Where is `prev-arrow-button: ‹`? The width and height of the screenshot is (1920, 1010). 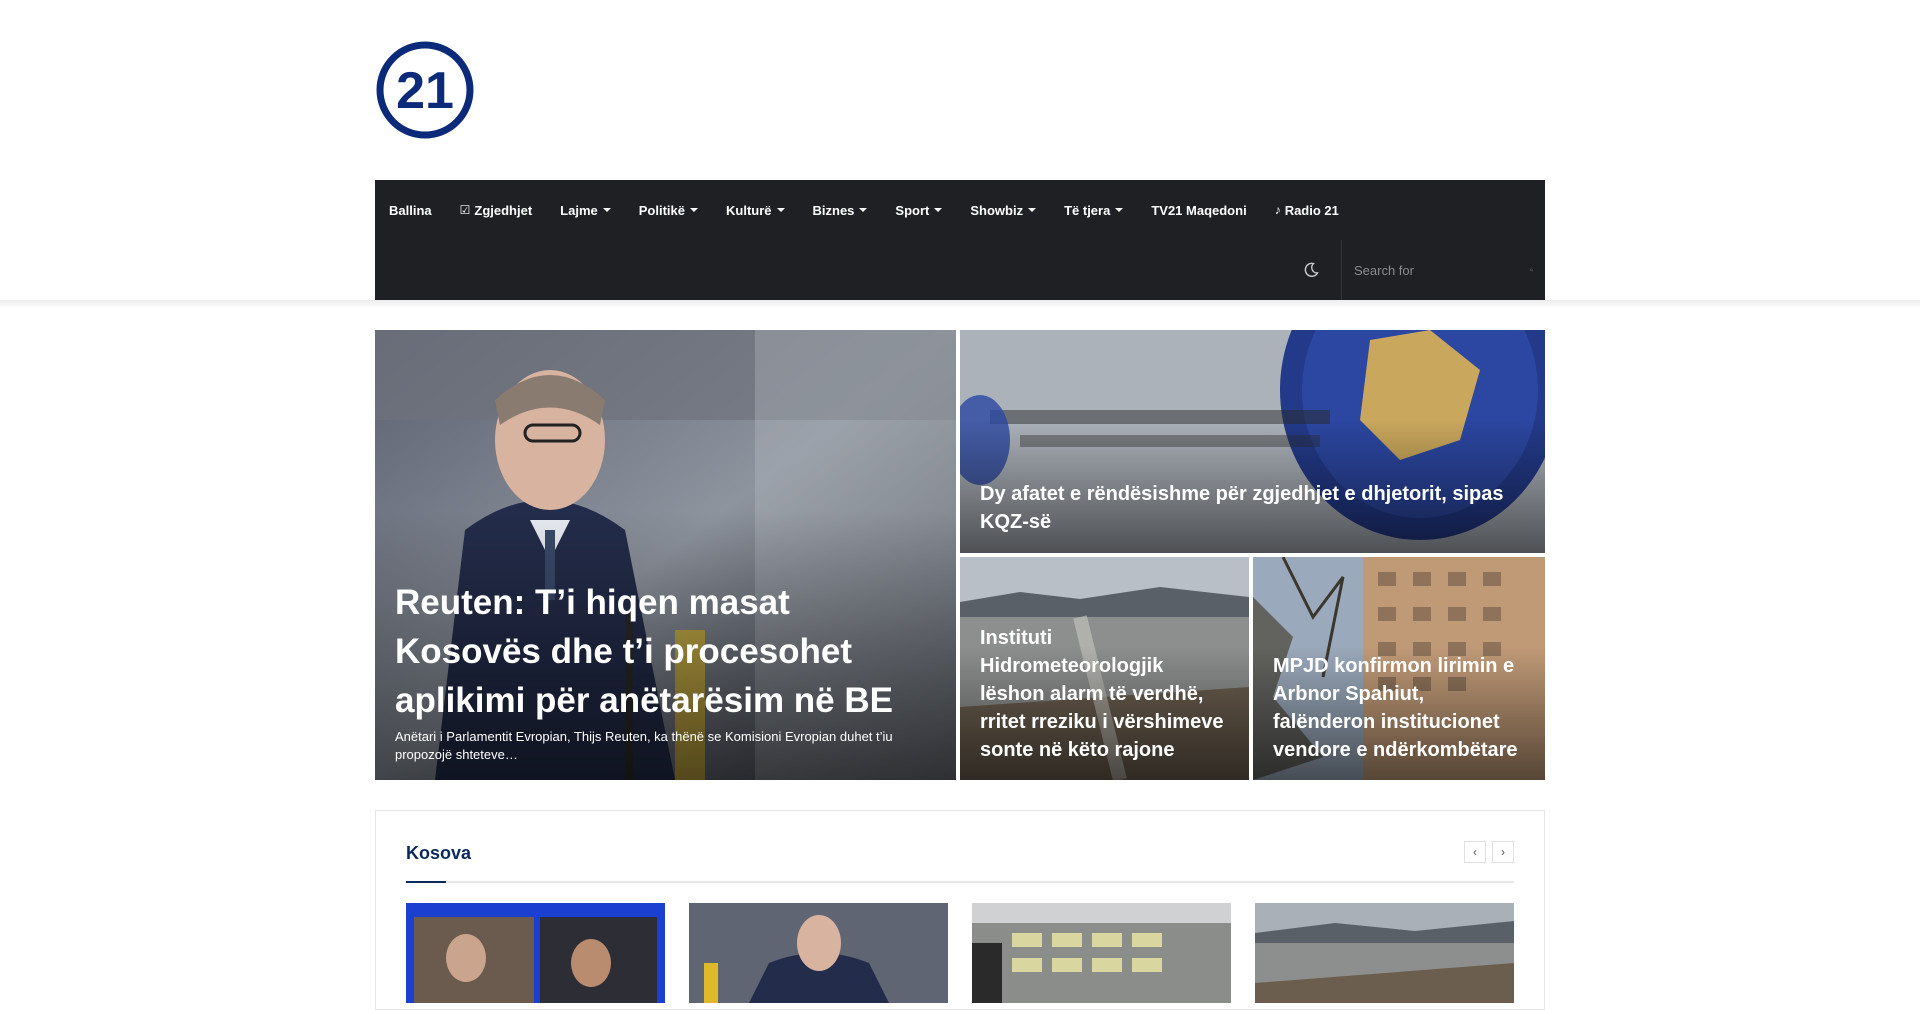
prev-arrow-button: ‹ is located at coordinates (1475, 852).